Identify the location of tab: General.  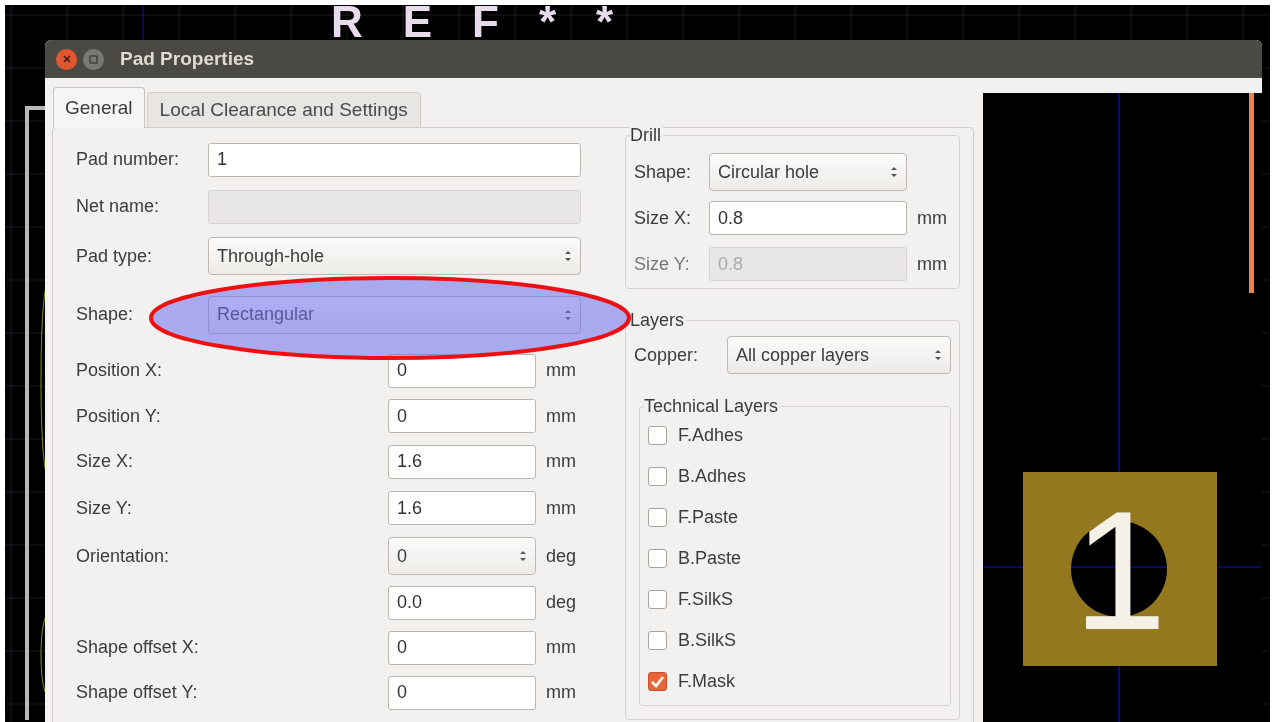
(99, 107).